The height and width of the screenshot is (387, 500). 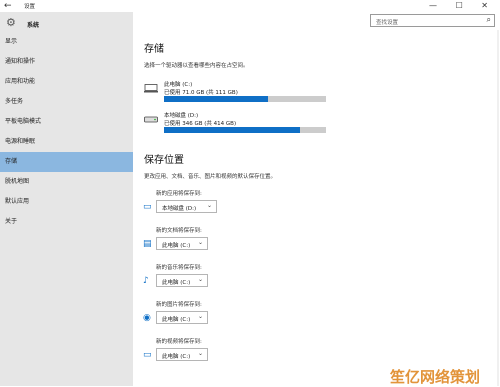 I want to click on videos-location-dropdown: 此电脑 (C:) ⌄, so click(x=182, y=354).